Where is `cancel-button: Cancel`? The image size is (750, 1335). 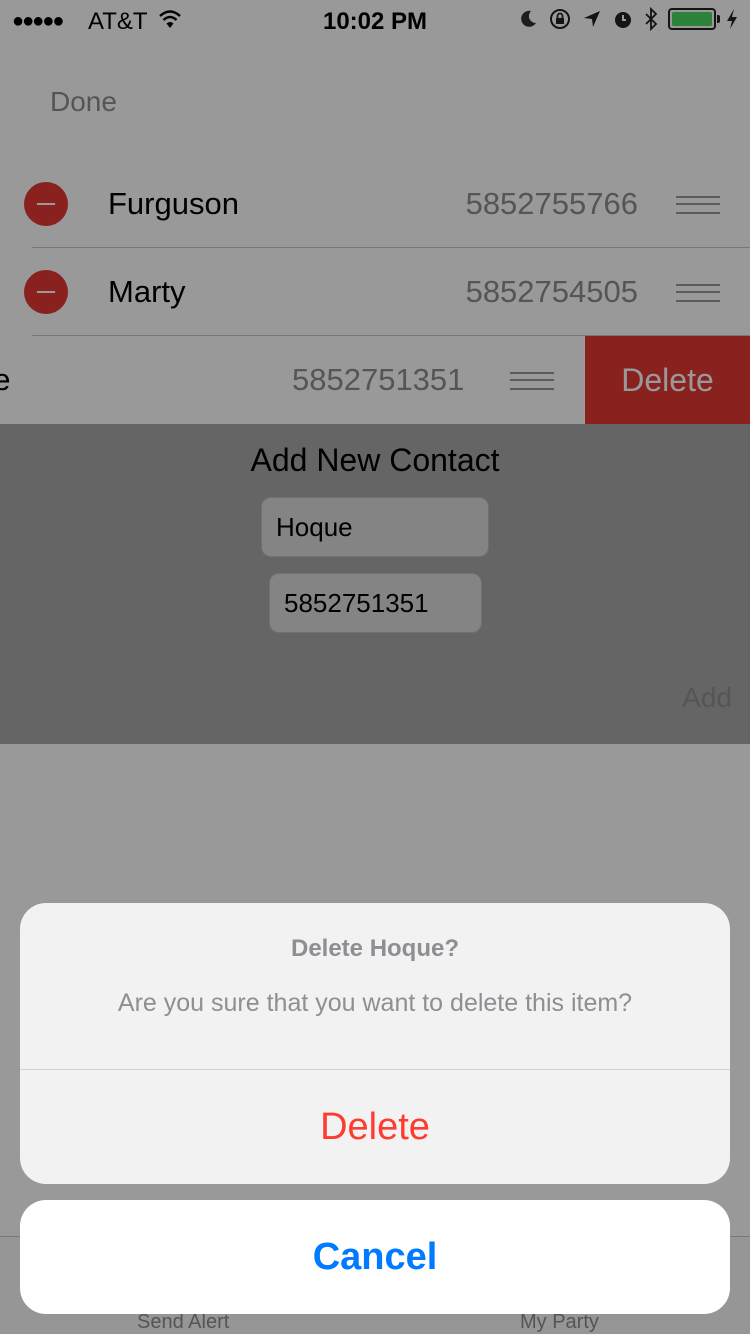
cancel-button: Cancel is located at coordinates (375, 1257).